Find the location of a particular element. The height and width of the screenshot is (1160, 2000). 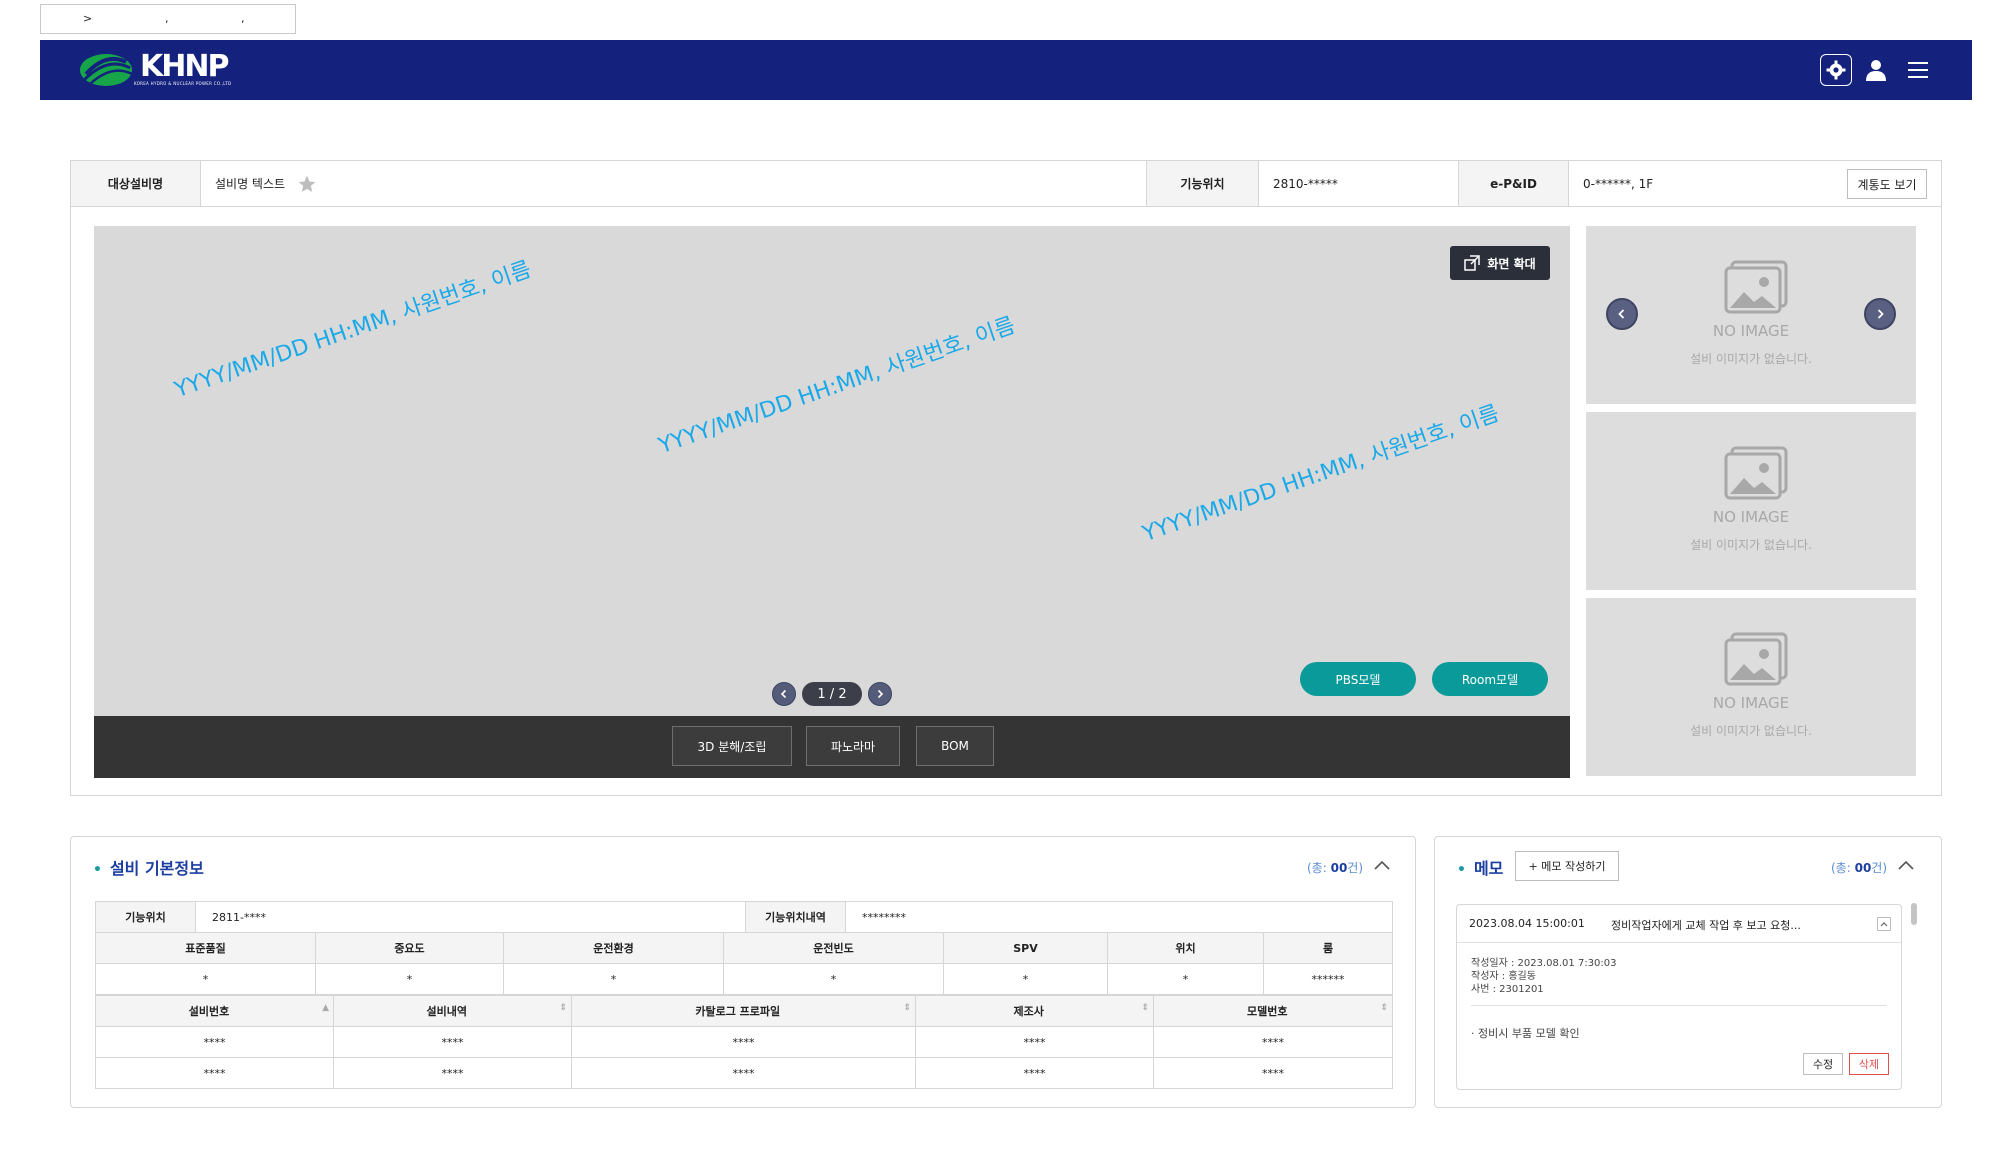

table-header-sortable: 모델번호 ⇕ is located at coordinates (1273, 1011).